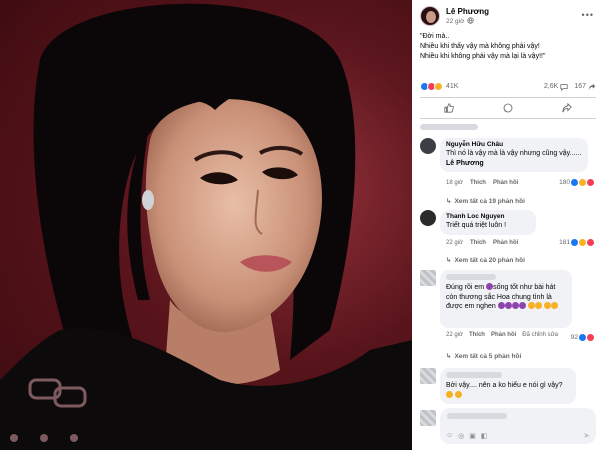 This screenshot has height=450, width=600. Describe the element at coordinates (508, 86) in the screenshot. I see `reactions-summary: 41K 2,6K 167` at that location.